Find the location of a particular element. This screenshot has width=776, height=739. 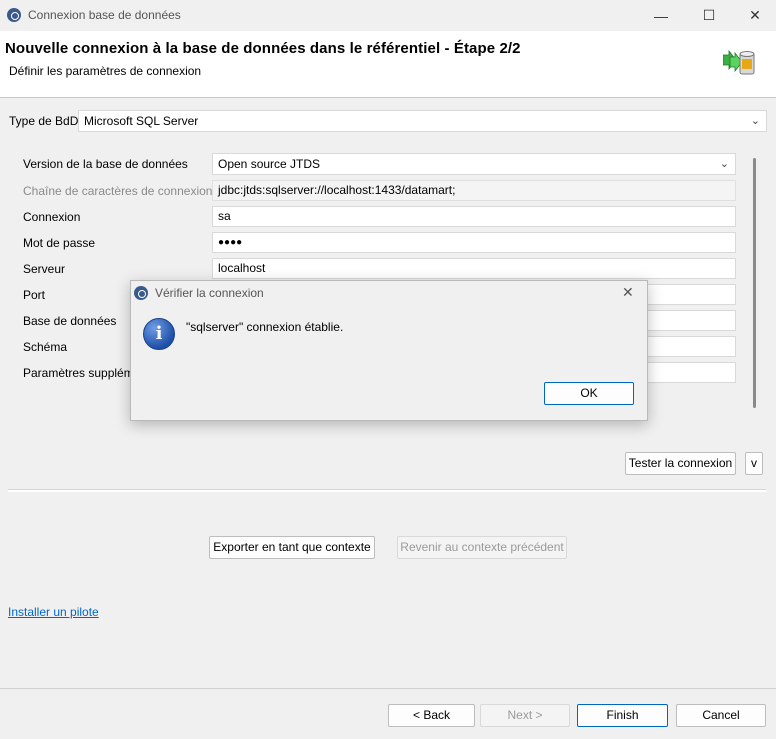

back-button: < Back is located at coordinates (431, 715).